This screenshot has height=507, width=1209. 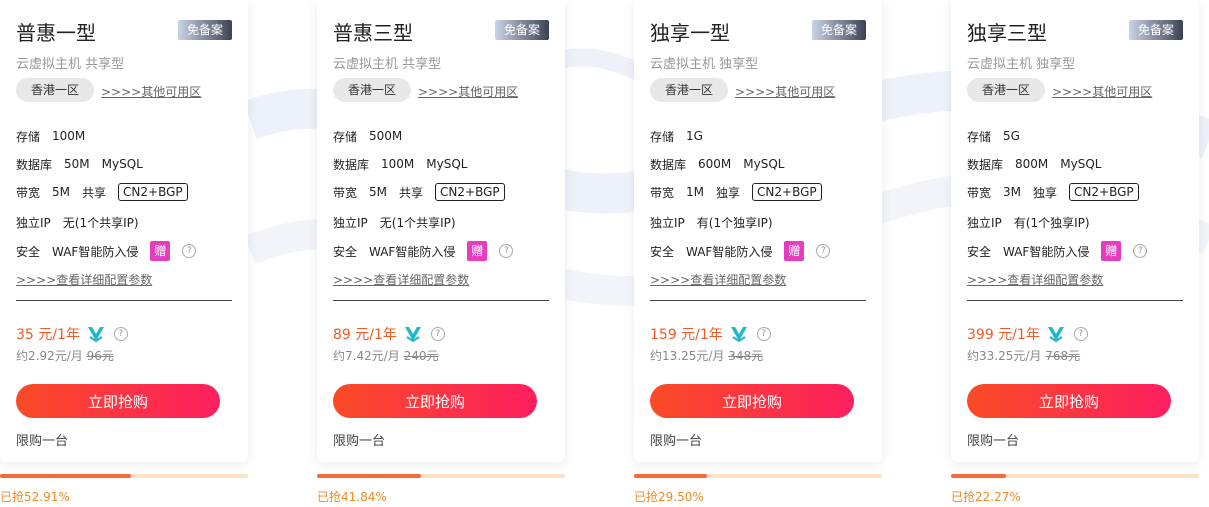 I want to click on price-row: 35 元/1年 ?, so click(x=72, y=334).